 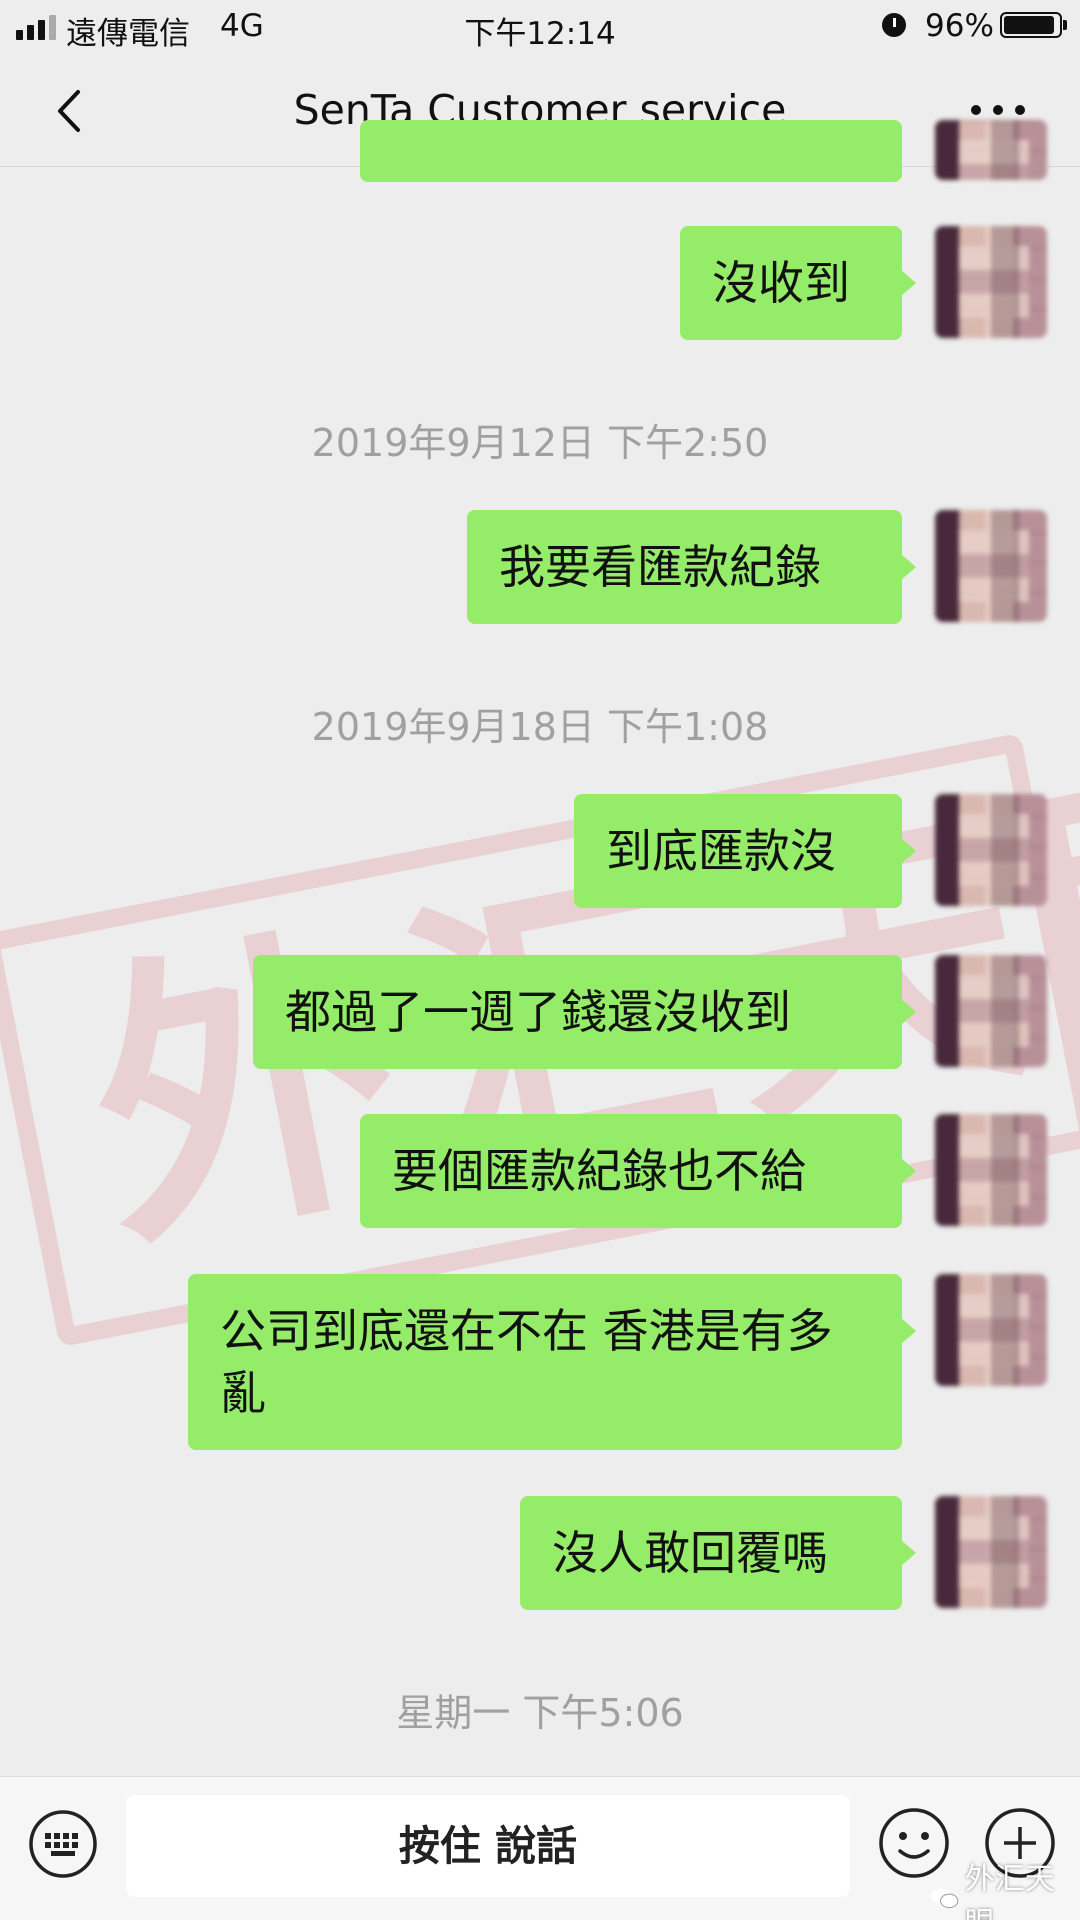 I want to click on message-bubble: 我要看匯款紀錄, so click(x=691, y=567).